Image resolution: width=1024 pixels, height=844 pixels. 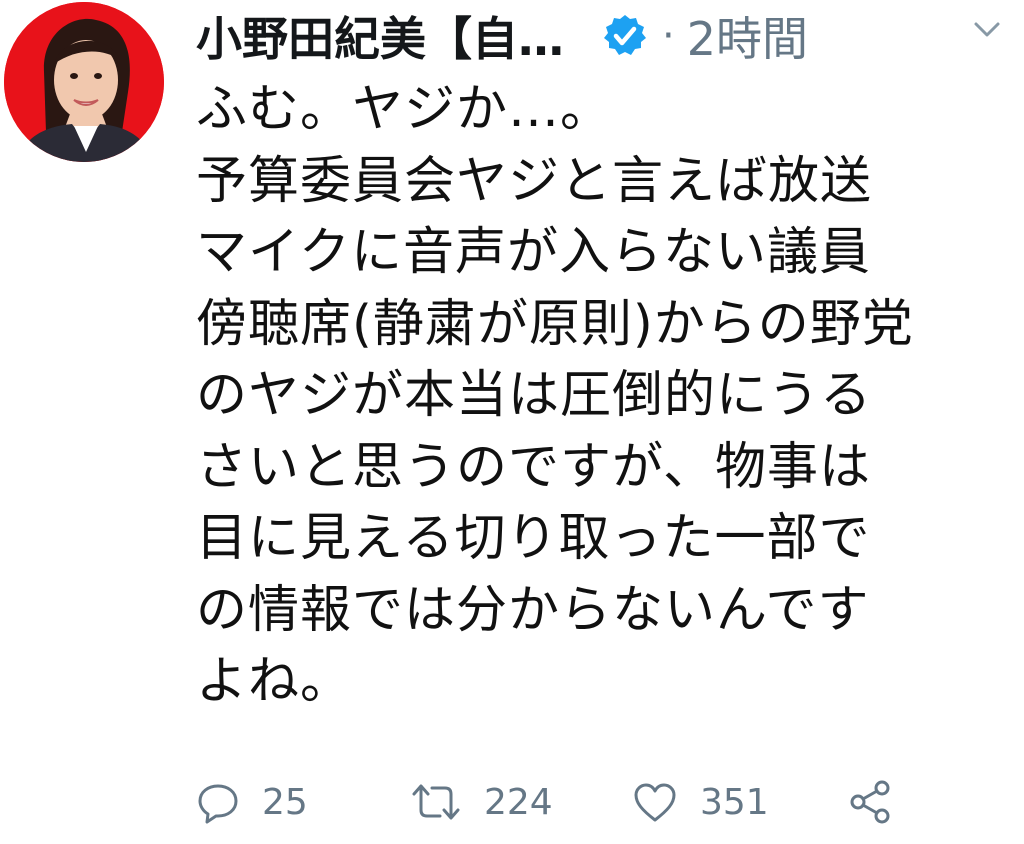 I want to click on avatar, so click(x=84, y=82).